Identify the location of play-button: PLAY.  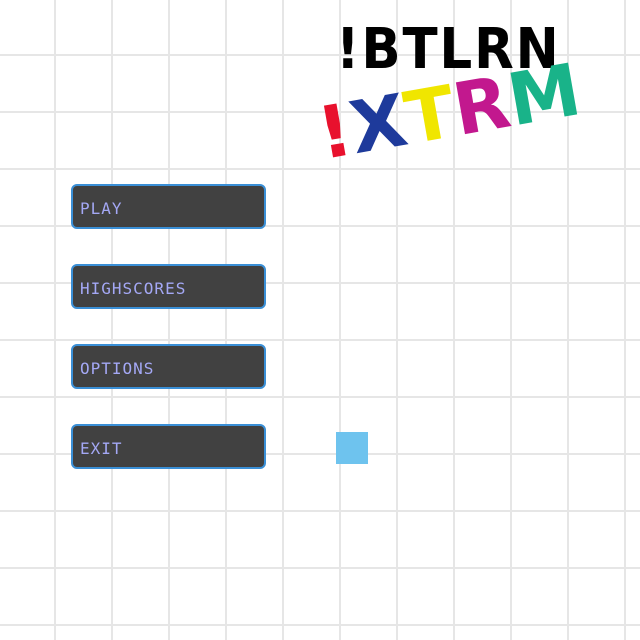
(168, 206).